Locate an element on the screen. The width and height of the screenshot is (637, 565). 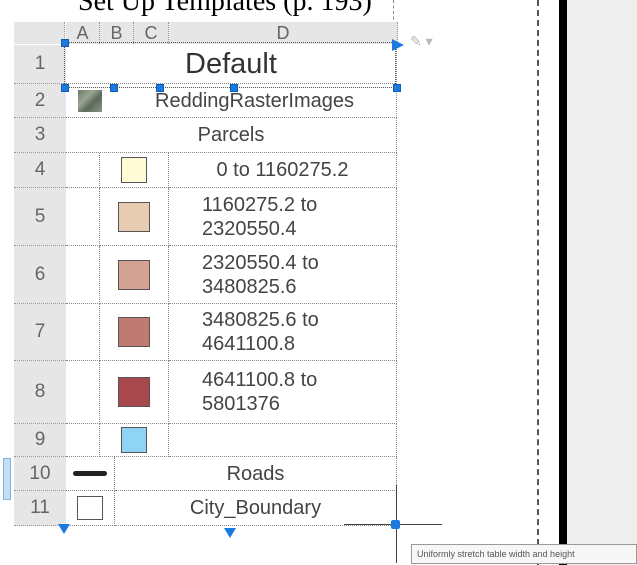
row-header: 6 is located at coordinates (40, 275).